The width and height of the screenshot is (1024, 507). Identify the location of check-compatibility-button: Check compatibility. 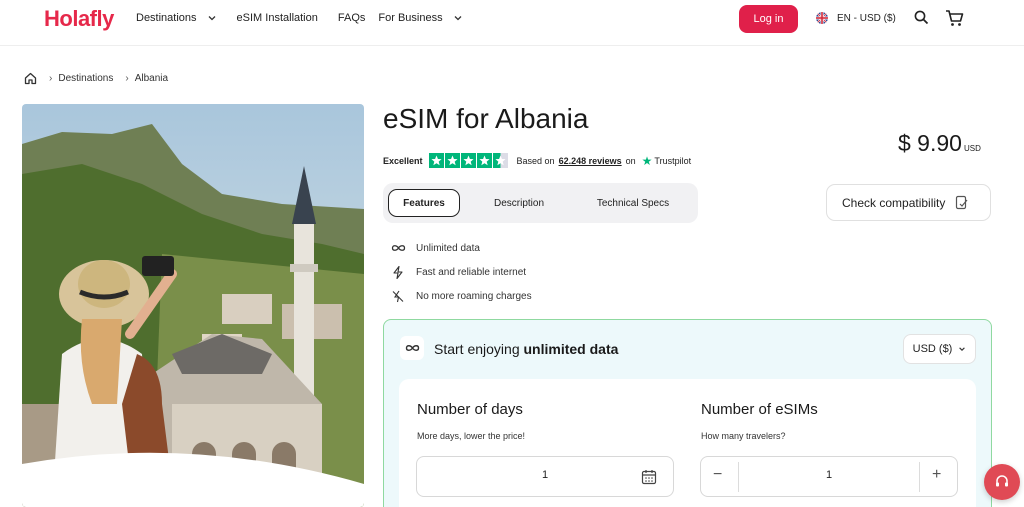
(908, 202).